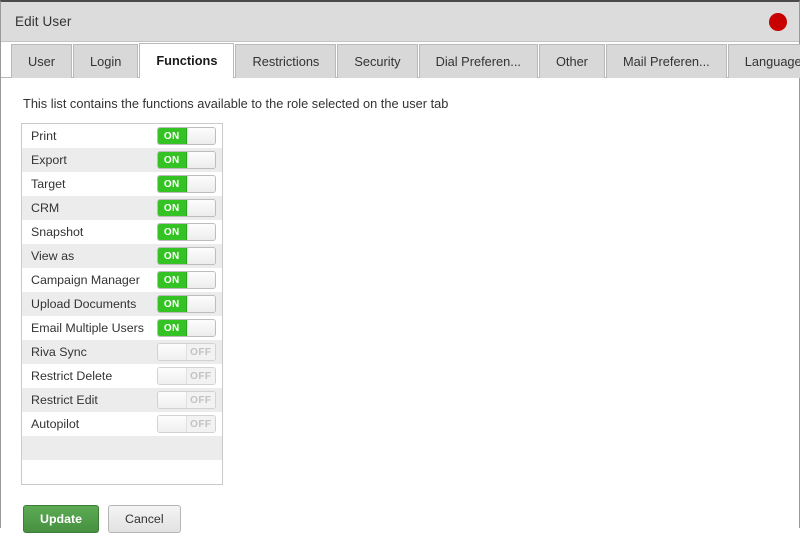 This screenshot has height=550, width=800. I want to click on tab-login: Login, so click(106, 61).